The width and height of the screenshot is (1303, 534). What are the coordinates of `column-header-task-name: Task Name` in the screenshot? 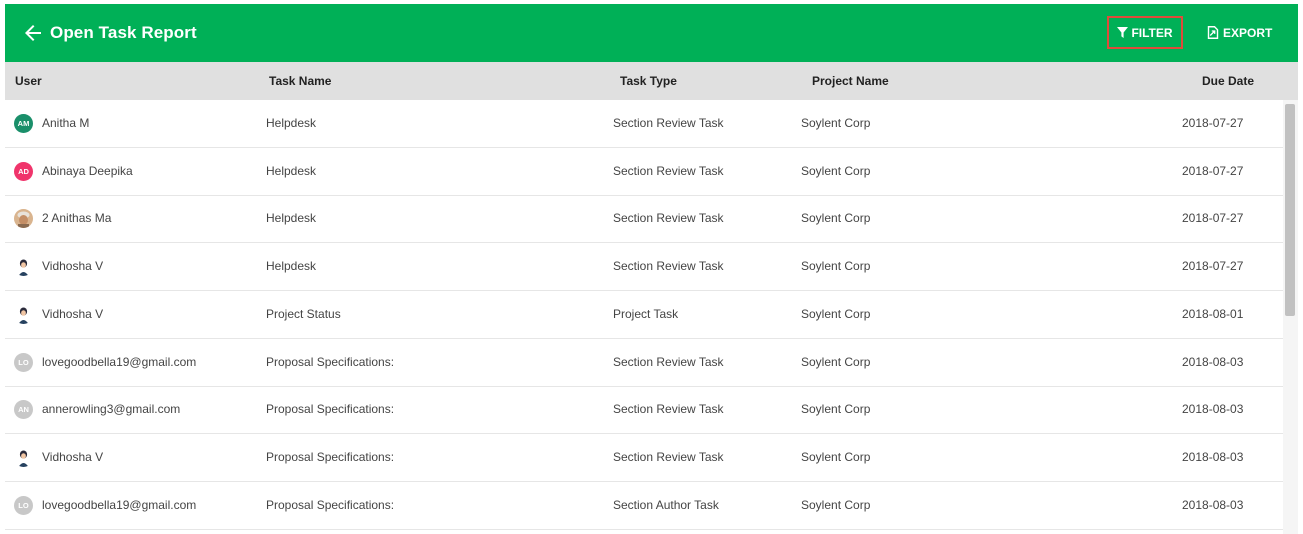 It's located at (300, 81).